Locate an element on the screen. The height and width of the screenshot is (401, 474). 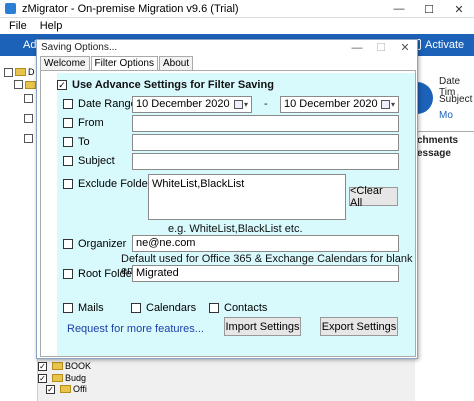
tab-filter-options: Filter Options is located at coordinates (124, 63).